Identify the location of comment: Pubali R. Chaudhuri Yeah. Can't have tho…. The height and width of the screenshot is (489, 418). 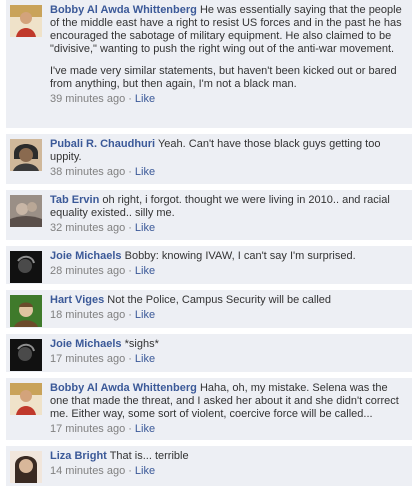
(209, 159).